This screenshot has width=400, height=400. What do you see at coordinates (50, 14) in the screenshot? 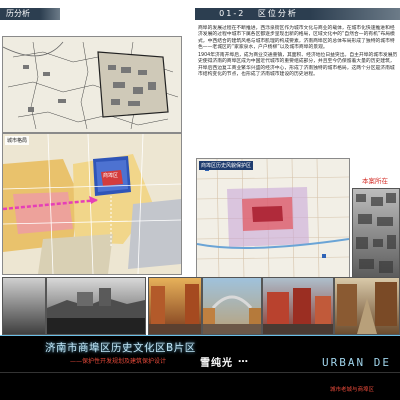
I see `header-stripe` at bounding box center [50, 14].